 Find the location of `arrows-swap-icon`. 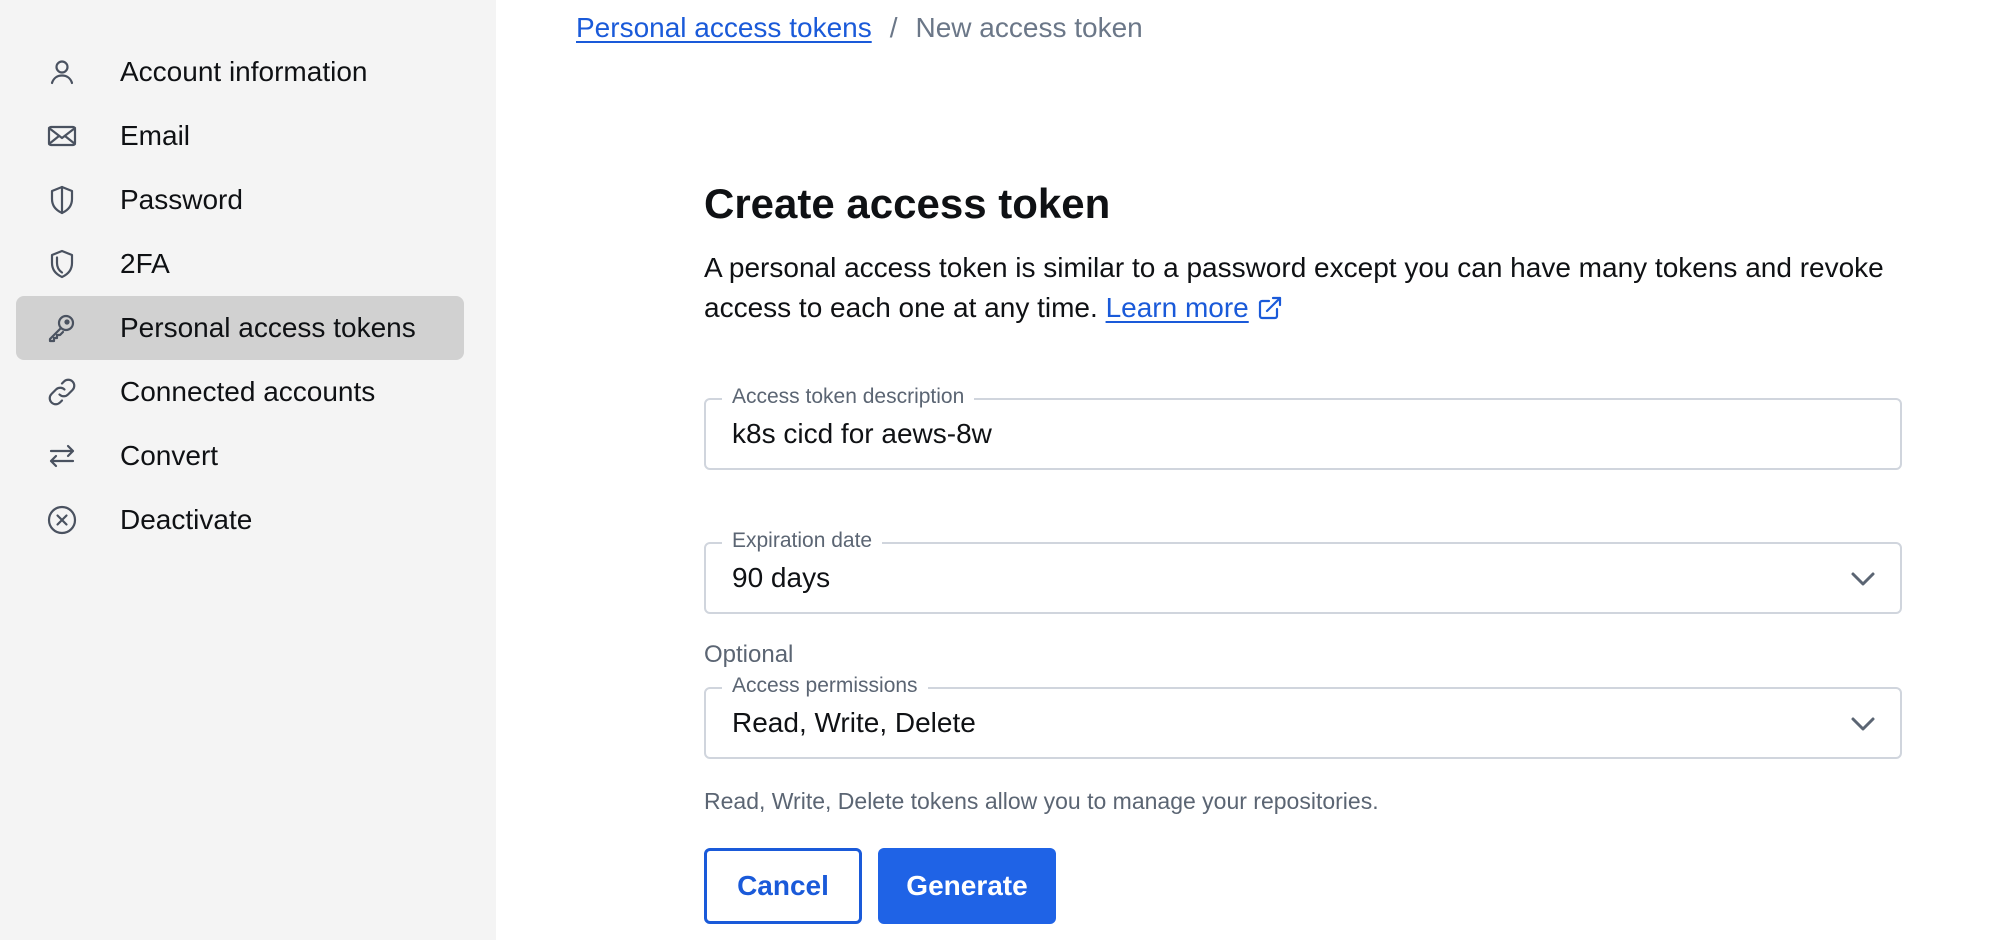

arrows-swap-icon is located at coordinates (62, 456).